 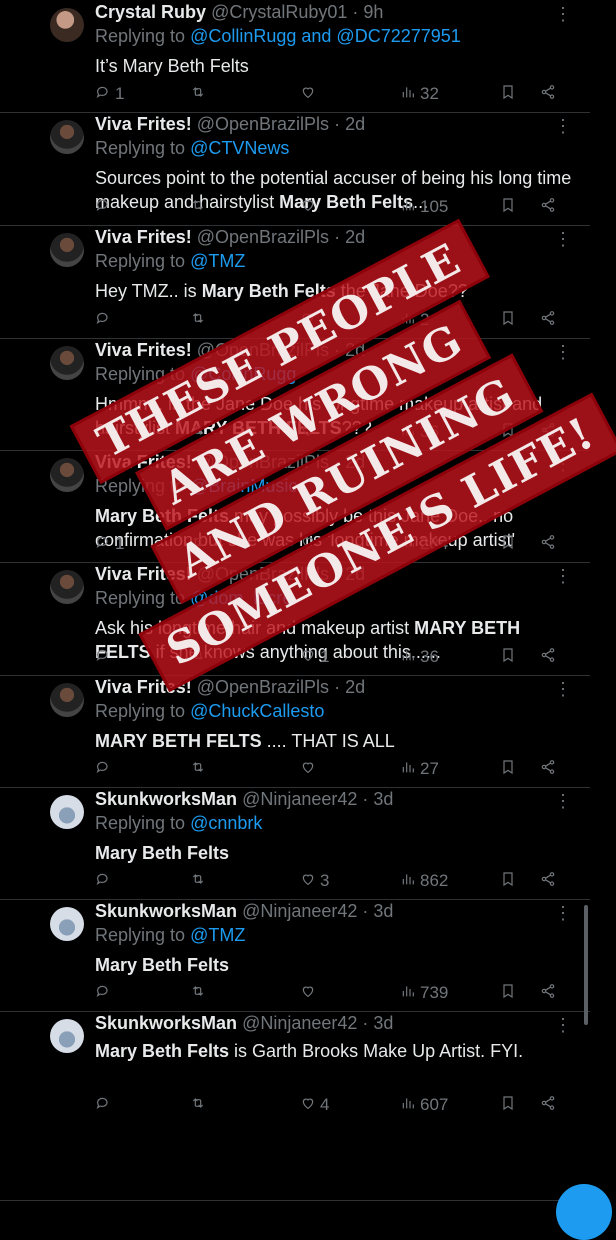 I want to click on views-button: 36, so click(x=419, y=657).